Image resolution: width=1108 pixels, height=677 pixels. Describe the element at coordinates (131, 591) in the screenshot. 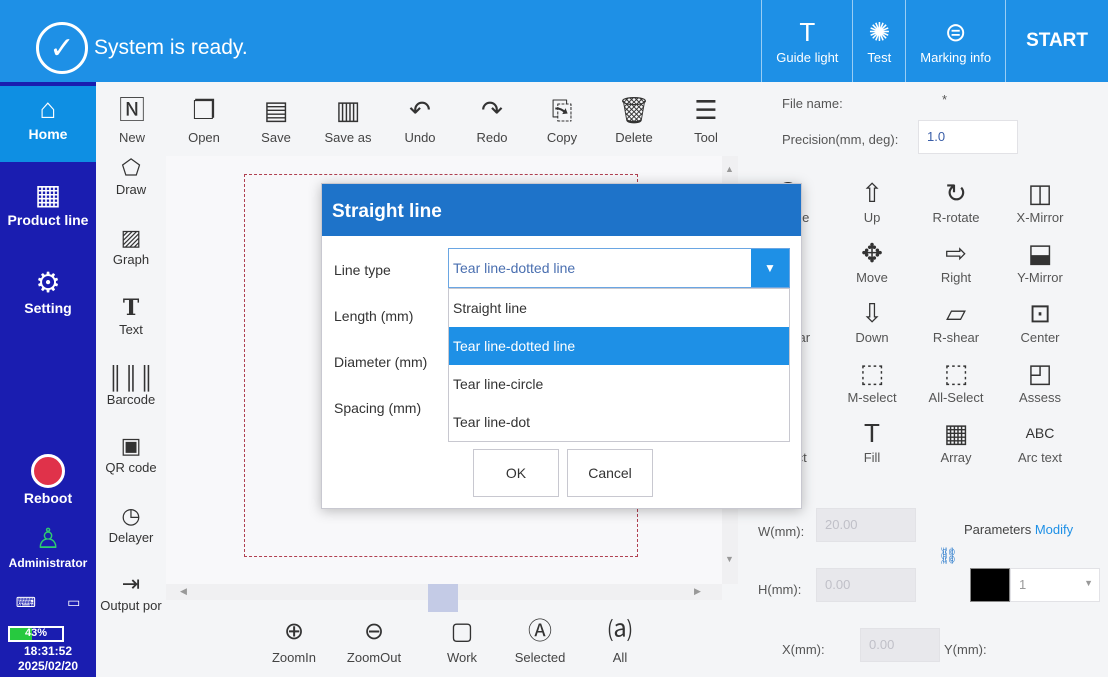

I see `tool-output-port: ⇥ Output por` at that location.